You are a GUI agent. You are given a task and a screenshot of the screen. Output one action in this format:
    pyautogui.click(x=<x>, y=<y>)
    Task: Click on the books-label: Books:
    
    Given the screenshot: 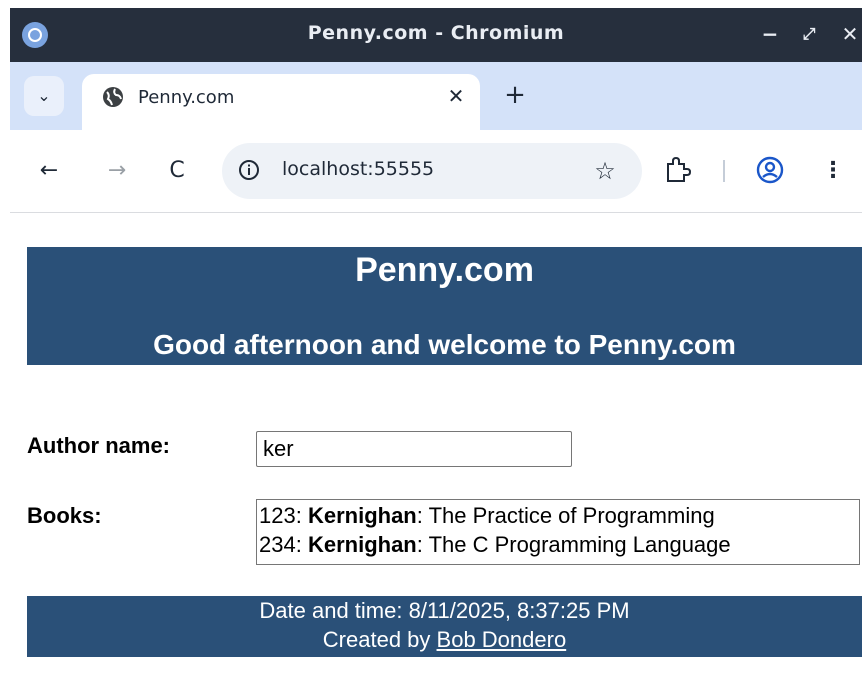 What is the action you would take?
    pyautogui.click(x=64, y=515)
    